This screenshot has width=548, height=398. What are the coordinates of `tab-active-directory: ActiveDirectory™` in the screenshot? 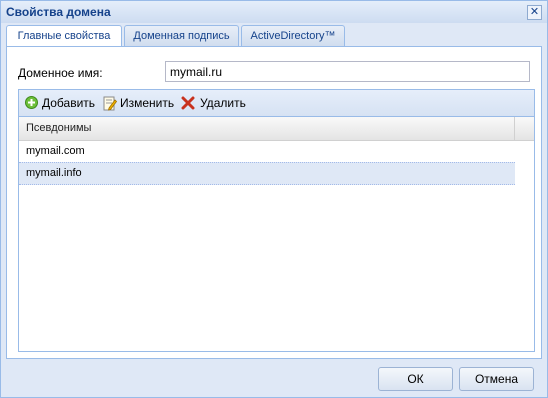 It's located at (293, 36).